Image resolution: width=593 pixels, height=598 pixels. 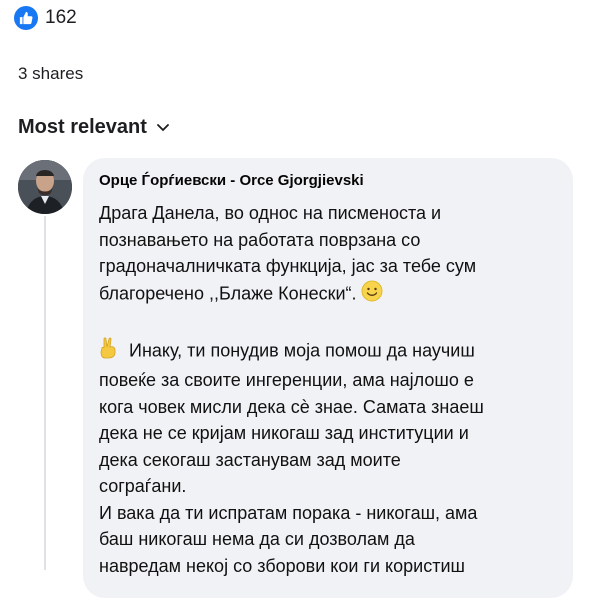 What do you see at coordinates (257, 539) in the screenshot?
I see `comment-line: баш никогаш нема да си дозволам да` at bounding box center [257, 539].